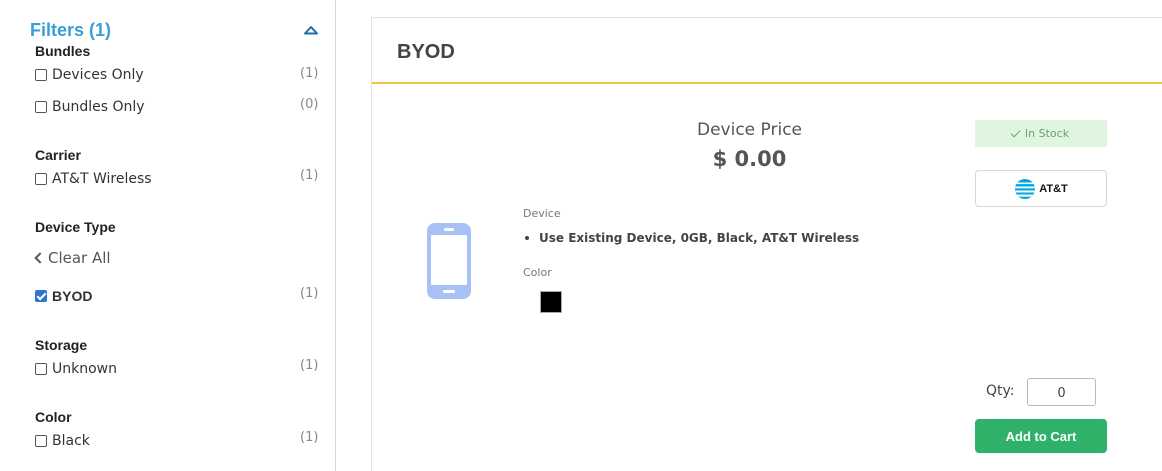 Image resolution: width=1162 pixels, height=471 pixels. Describe the element at coordinates (98, 107) in the screenshot. I see `filter-option-label: Bundles Only` at that location.